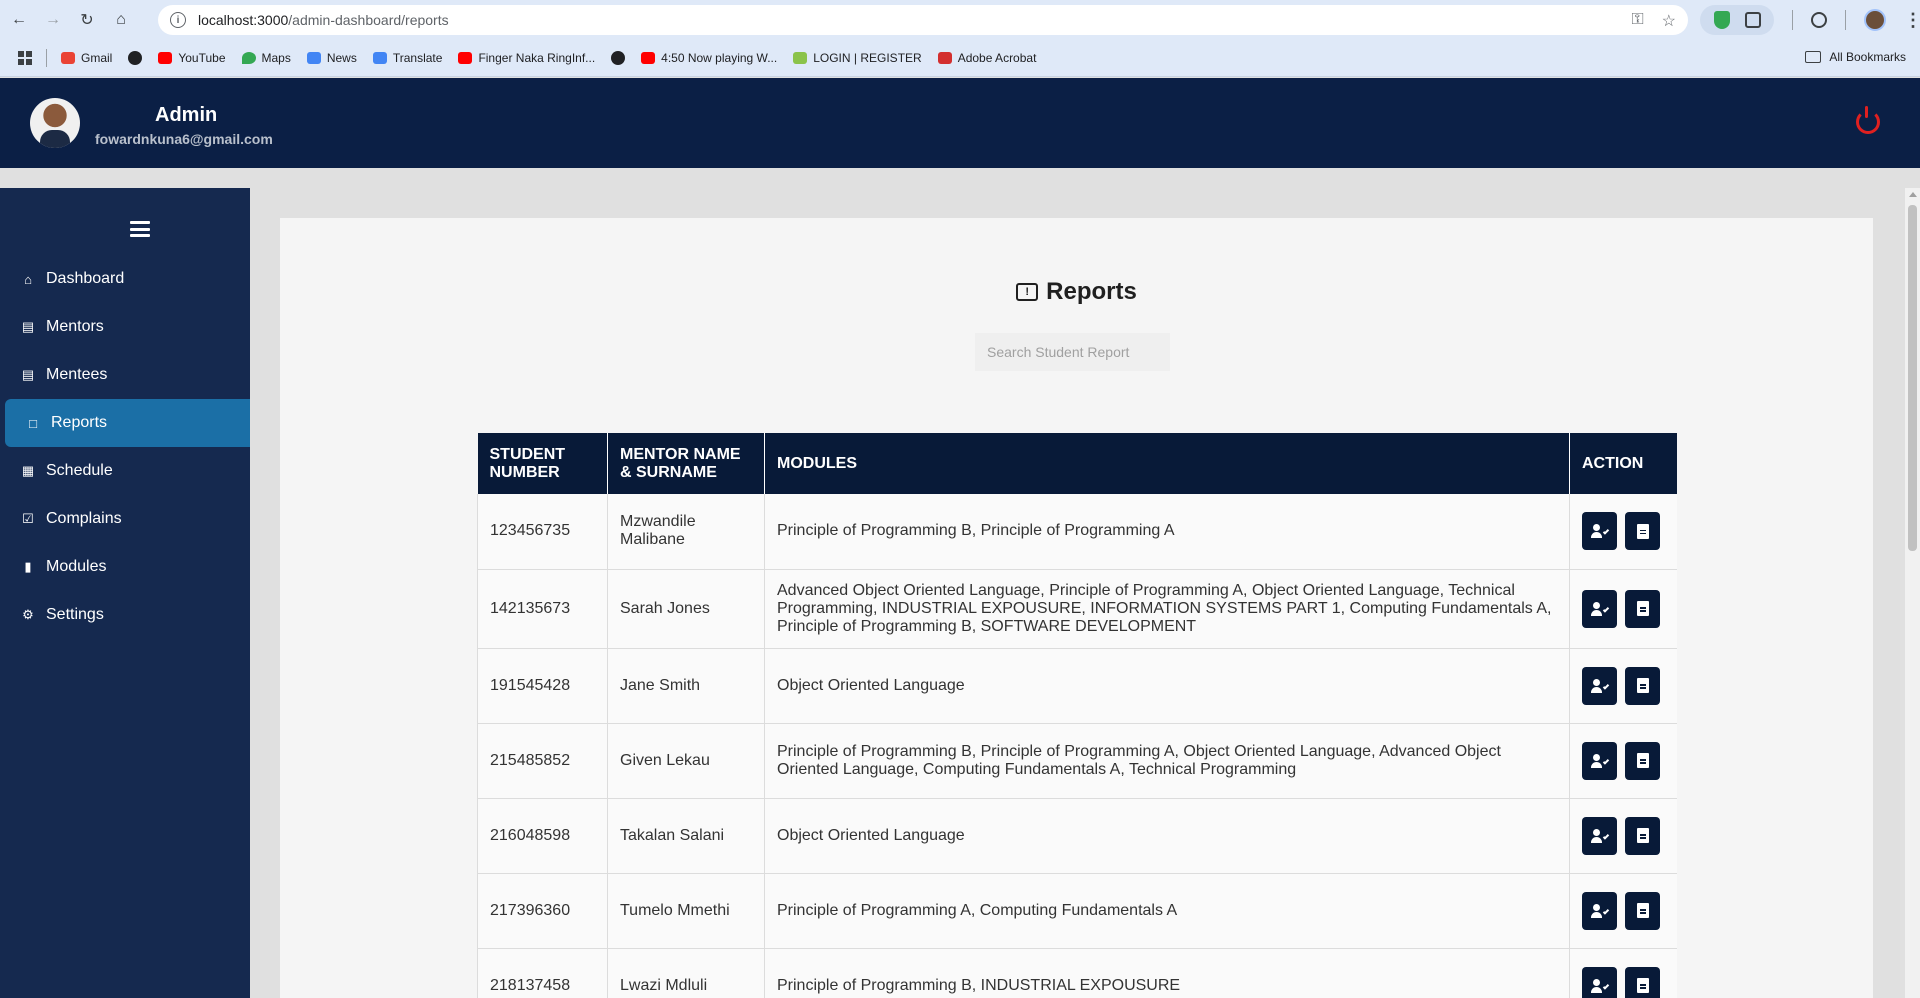  Describe the element at coordinates (125, 471) in the screenshot. I see `sidebar-item-schedule: ▦ Schedule` at that location.